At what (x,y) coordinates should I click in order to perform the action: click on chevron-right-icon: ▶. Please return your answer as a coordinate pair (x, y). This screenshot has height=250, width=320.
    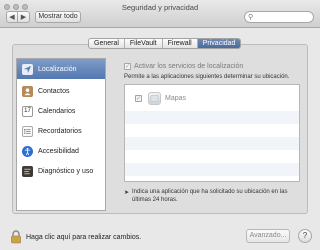
    Looking at the image, I should click on (23, 17).